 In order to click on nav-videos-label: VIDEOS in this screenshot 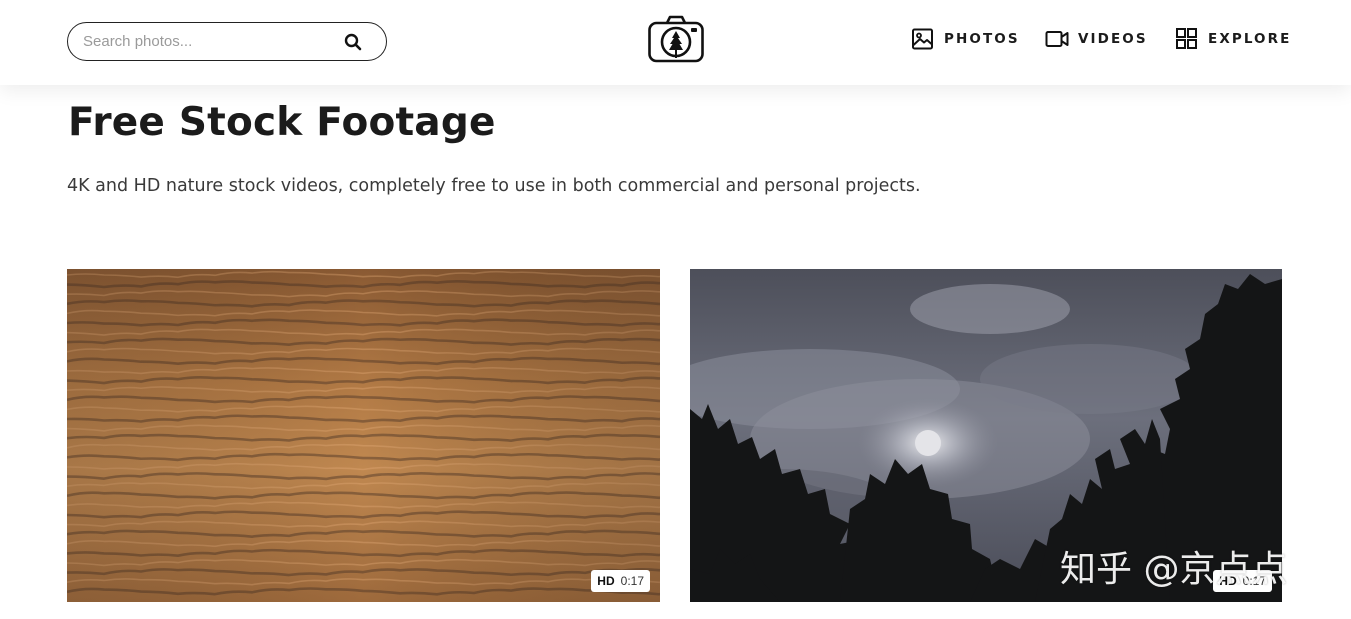, I will do `click(1113, 39)`.